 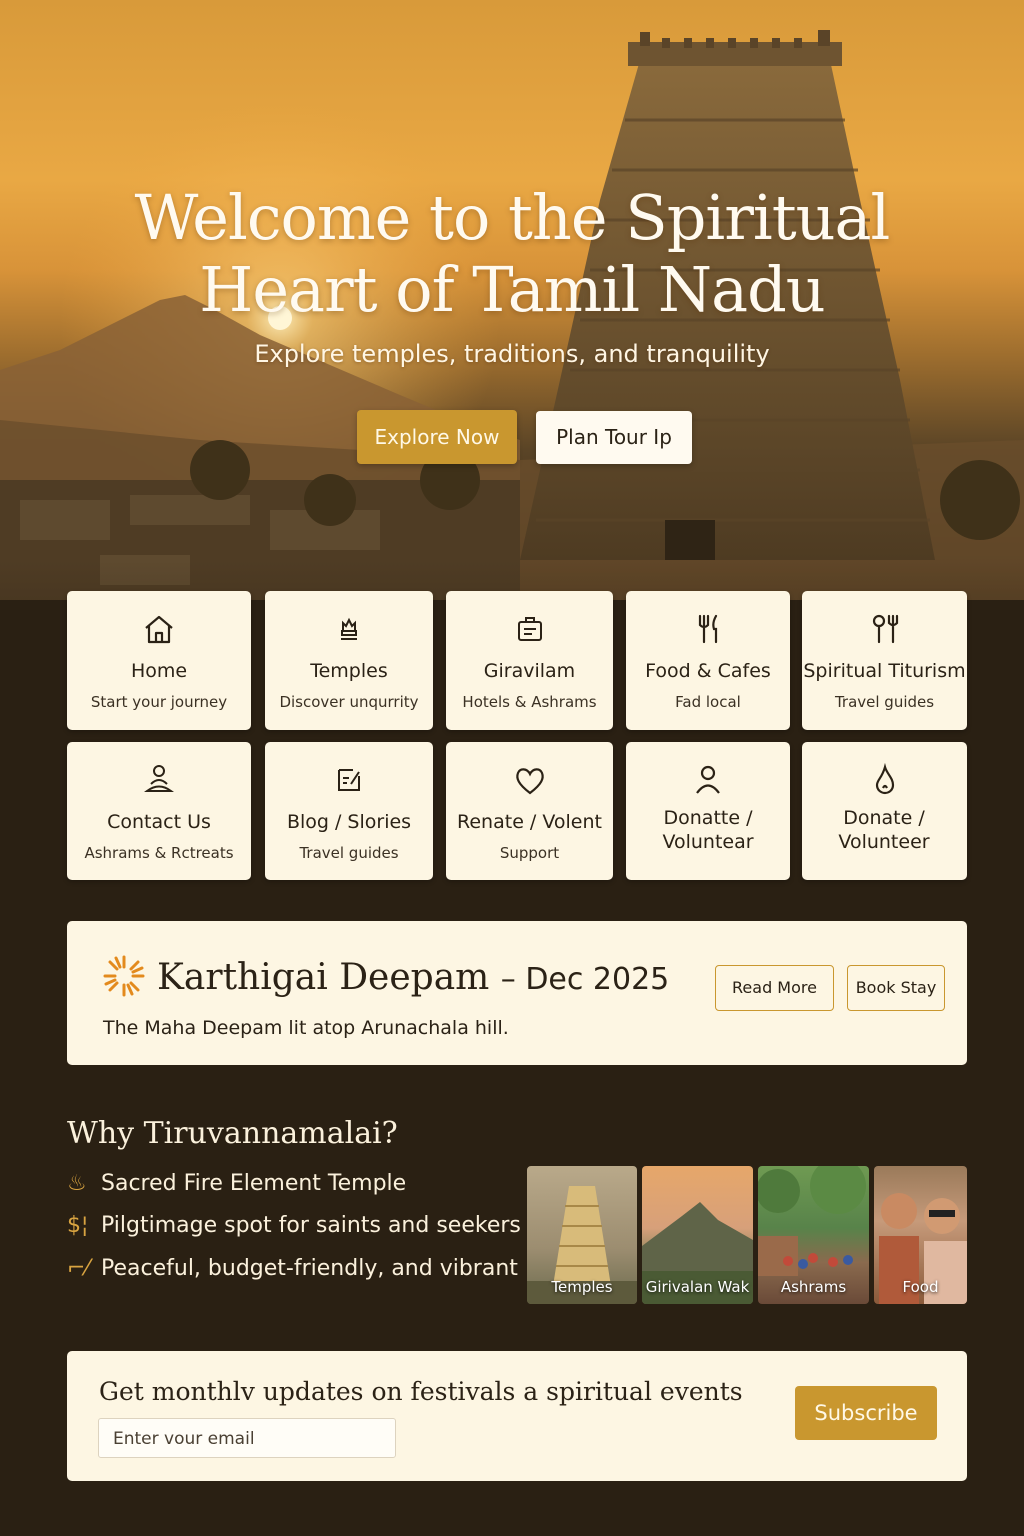 What do you see at coordinates (349, 671) in the screenshot?
I see `nav-card-title: Temples` at bounding box center [349, 671].